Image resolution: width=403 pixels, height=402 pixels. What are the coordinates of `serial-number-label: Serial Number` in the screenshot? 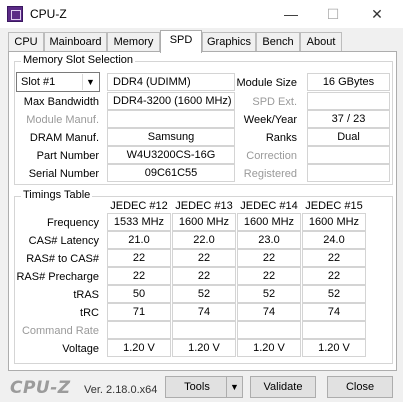 It's located at (63, 174).